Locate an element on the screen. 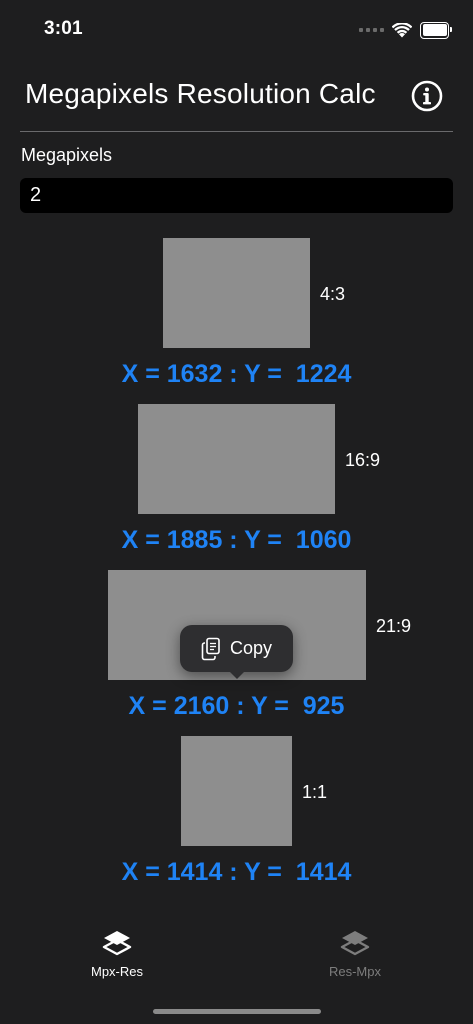 This screenshot has height=1024, width=473. copy-menu-button: Copy is located at coordinates (236, 652).